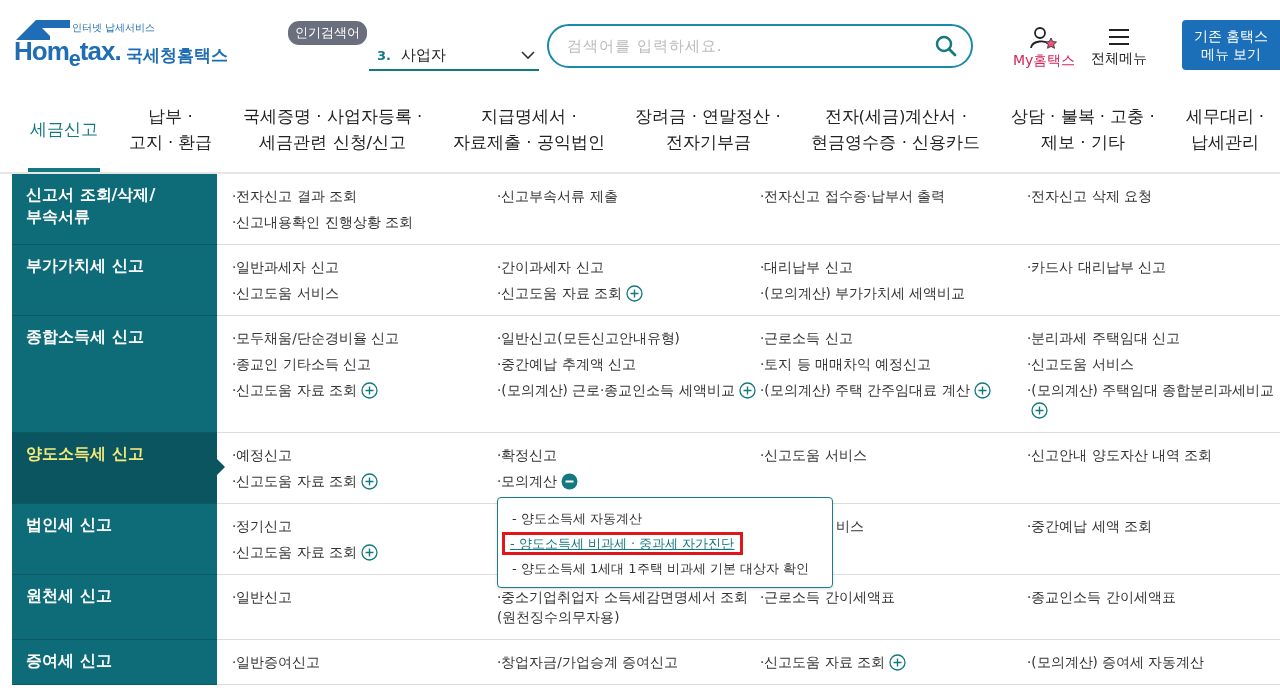 The width and height of the screenshot is (1280, 696). What do you see at coordinates (322, 222) in the screenshot?
I see `menu-link: ·신고내용확인 진행상황 조회` at bounding box center [322, 222].